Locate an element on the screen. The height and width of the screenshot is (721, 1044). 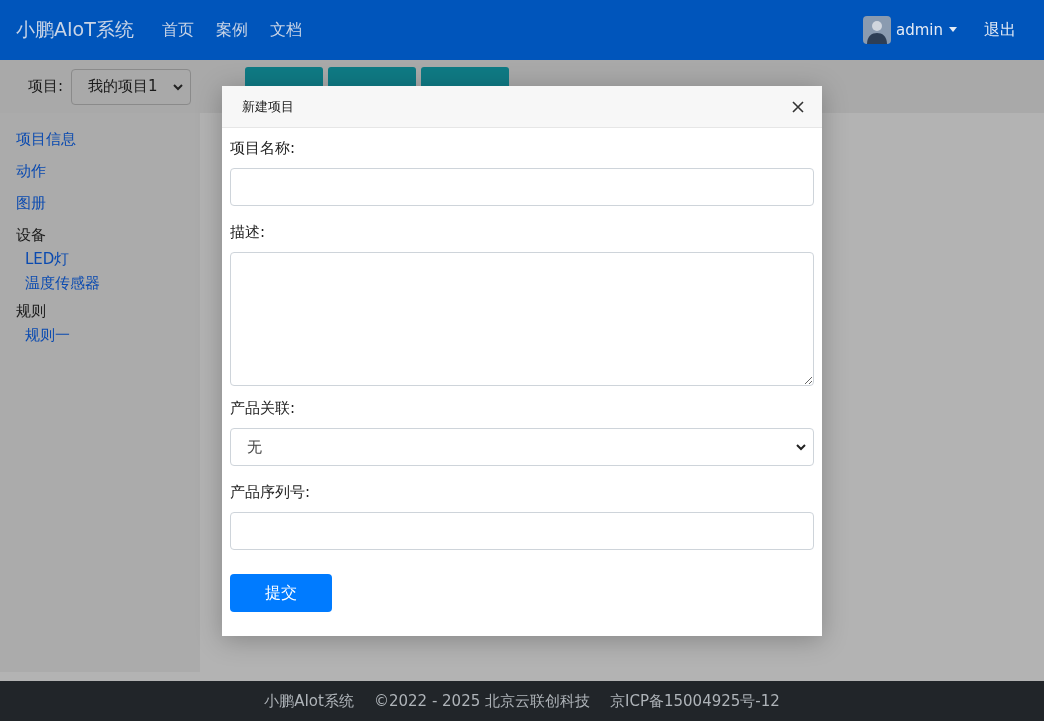
footer-text: 京ICP备15004925号-12 is located at coordinates (695, 701).